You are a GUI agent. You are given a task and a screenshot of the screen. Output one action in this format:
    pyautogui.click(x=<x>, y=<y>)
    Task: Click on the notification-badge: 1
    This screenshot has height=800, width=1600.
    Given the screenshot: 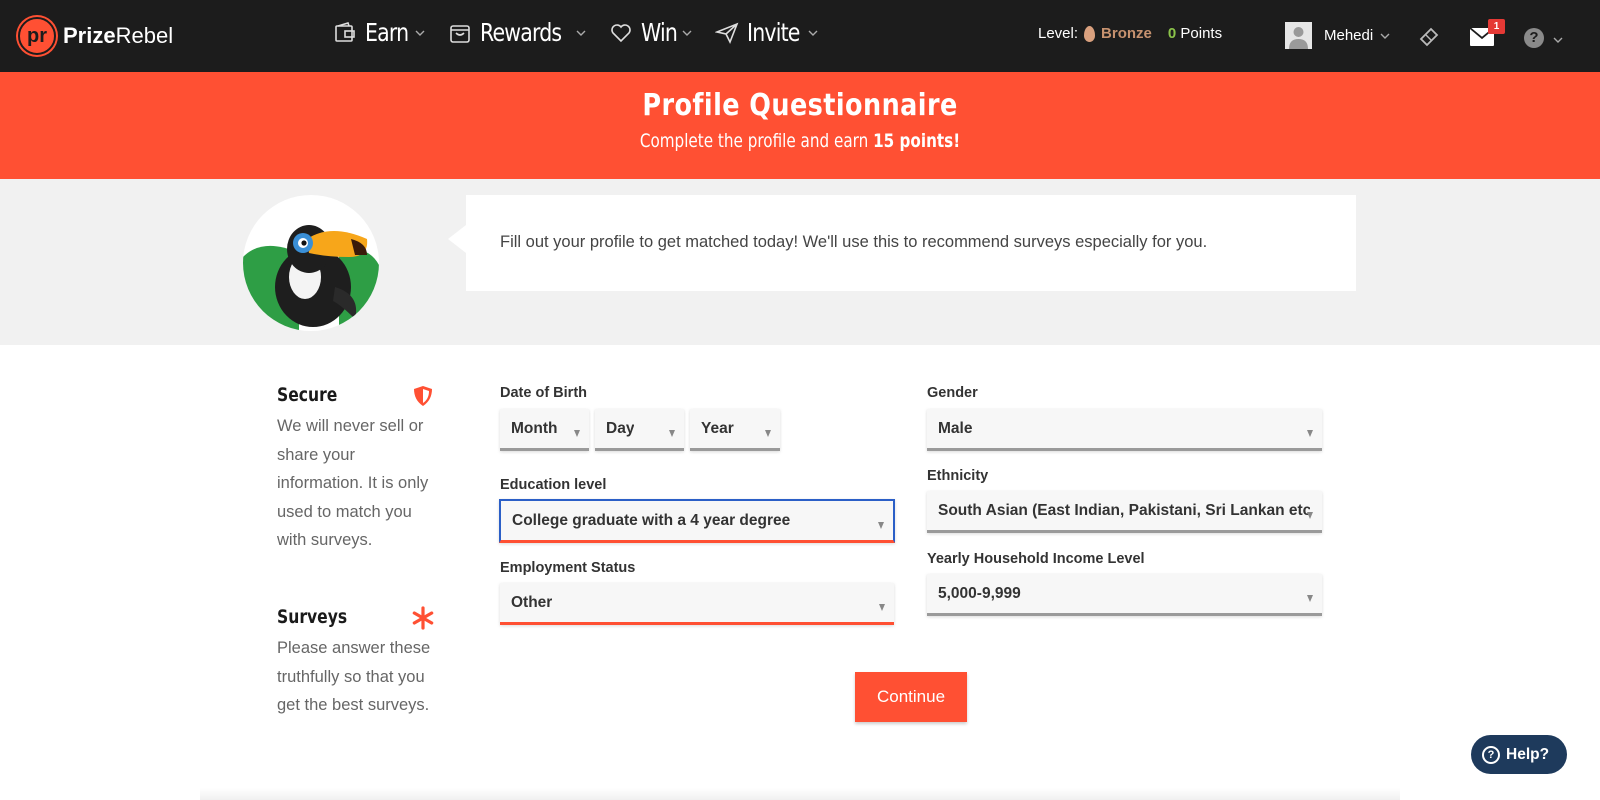 What is the action you would take?
    pyautogui.click(x=1496, y=26)
    